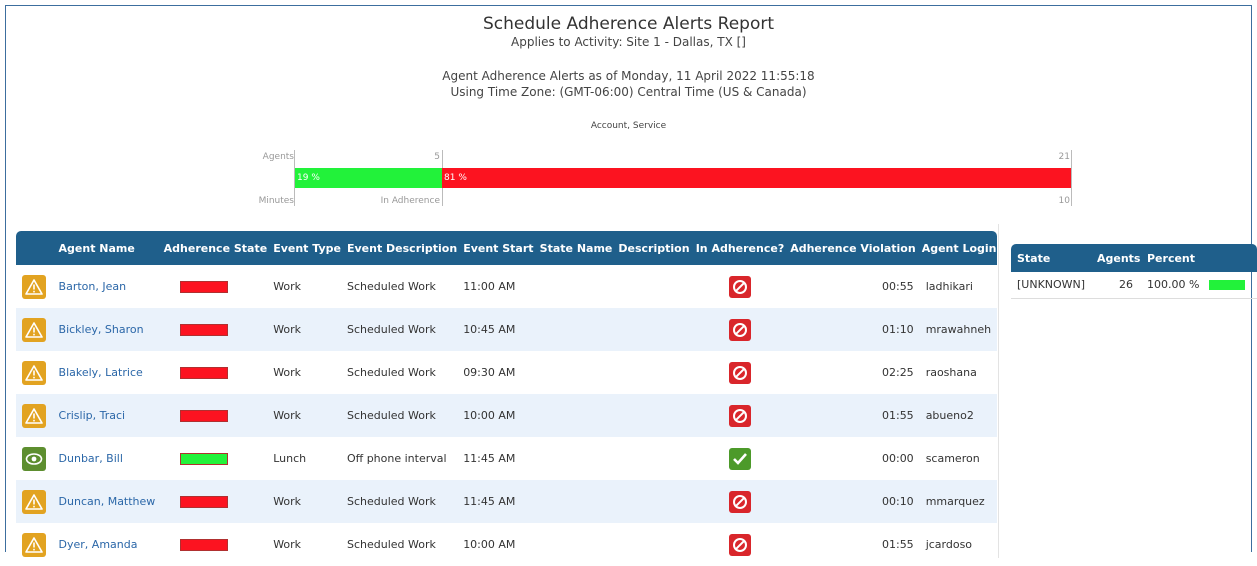  Describe the element at coordinates (103, 544) in the screenshot. I see `agent-name-link: Dyer, Amanda` at that location.